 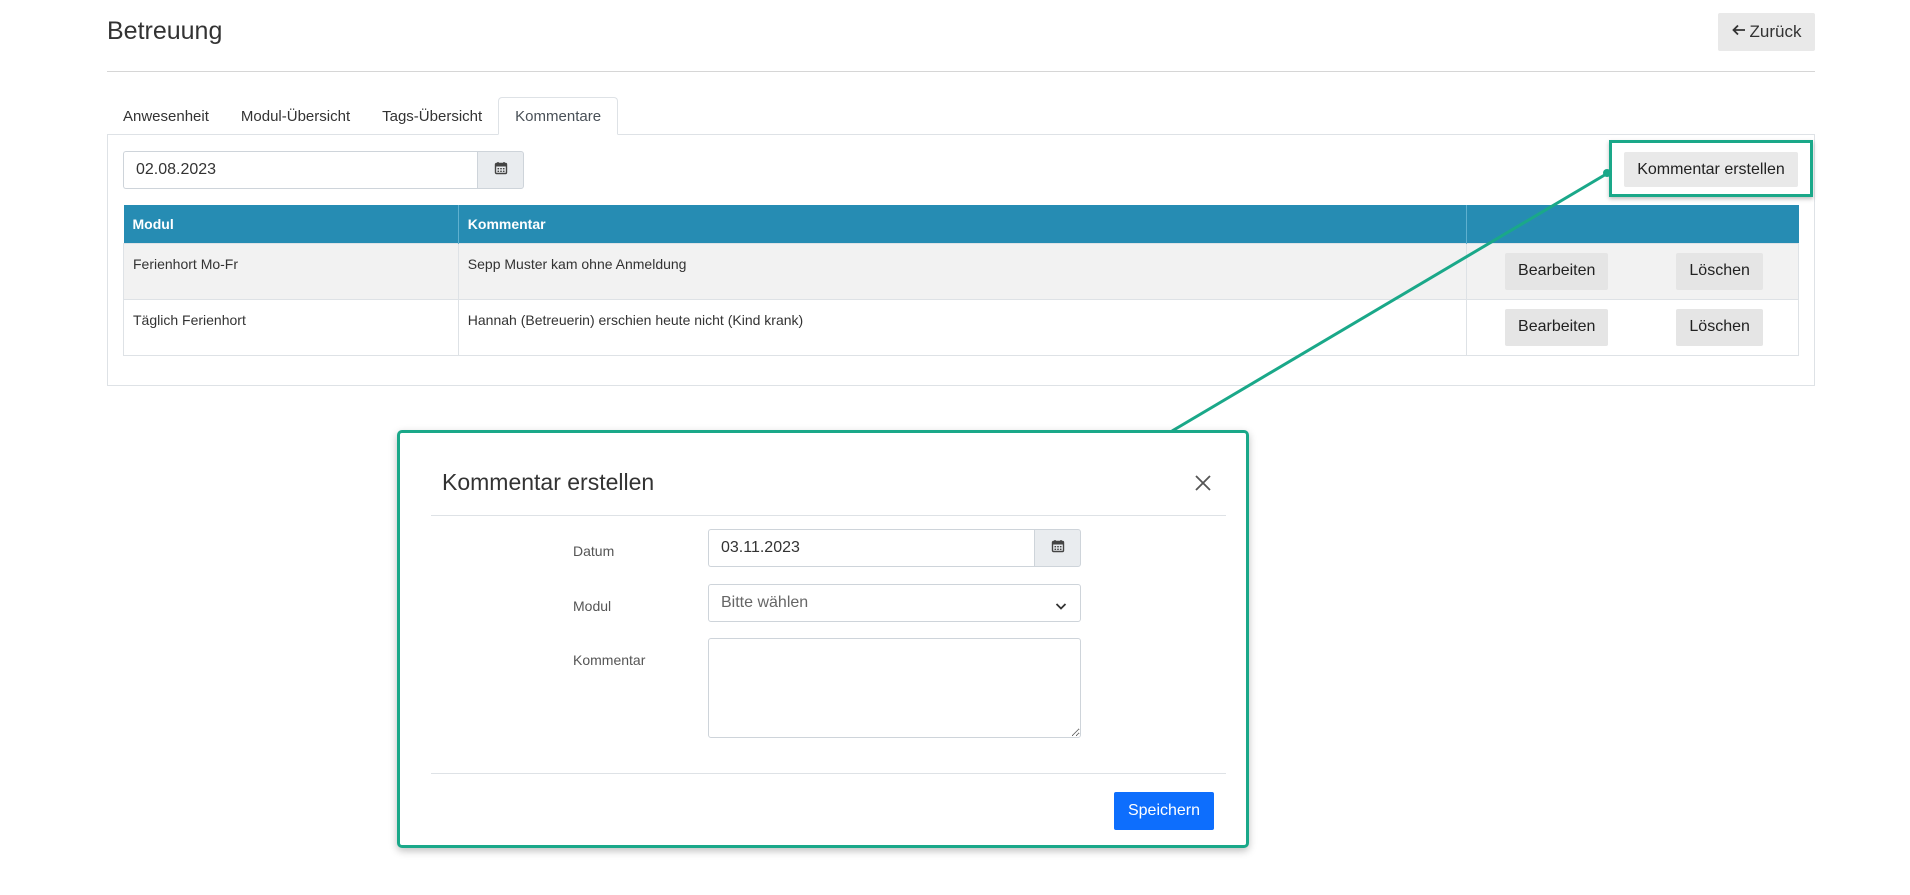 I want to click on page-title: Betreuung, so click(x=165, y=31).